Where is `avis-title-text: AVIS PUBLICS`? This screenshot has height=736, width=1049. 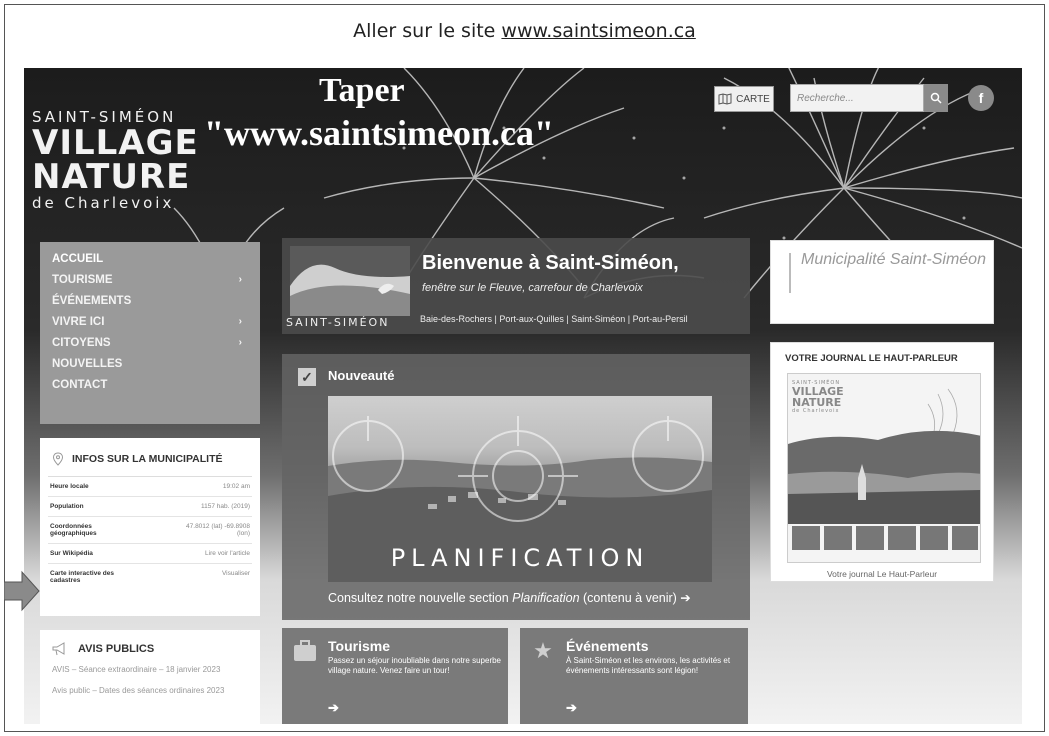 avis-title-text: AVIS PUBLICS is located at coordinates (116, 649).